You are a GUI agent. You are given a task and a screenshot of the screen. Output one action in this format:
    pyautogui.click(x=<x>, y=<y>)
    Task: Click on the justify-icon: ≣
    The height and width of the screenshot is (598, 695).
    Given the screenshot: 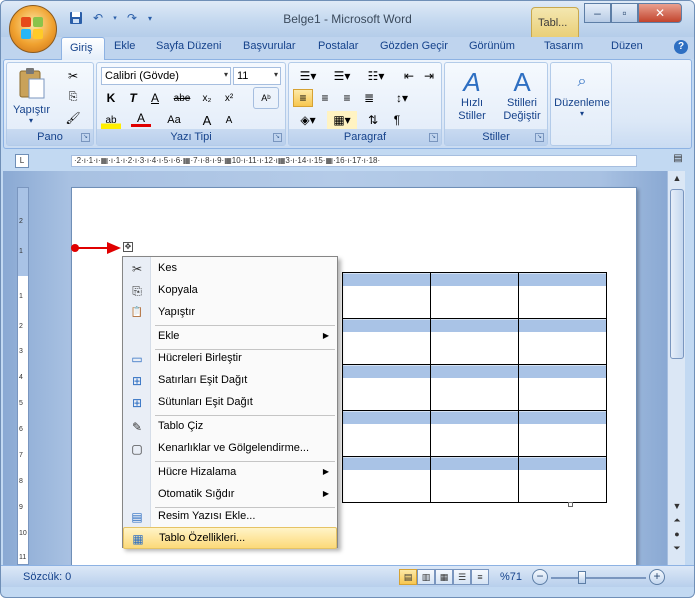 What is the action you would take?
    pyautogui.click(x=369, y=98)
    